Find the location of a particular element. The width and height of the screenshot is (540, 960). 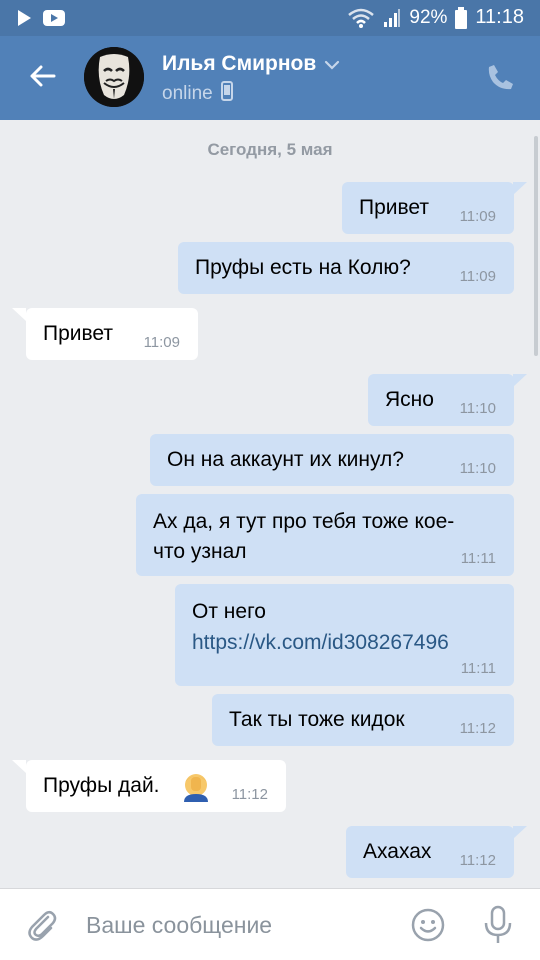

message-incoming: Привет 11:09 is located at coordinates (105, 334).